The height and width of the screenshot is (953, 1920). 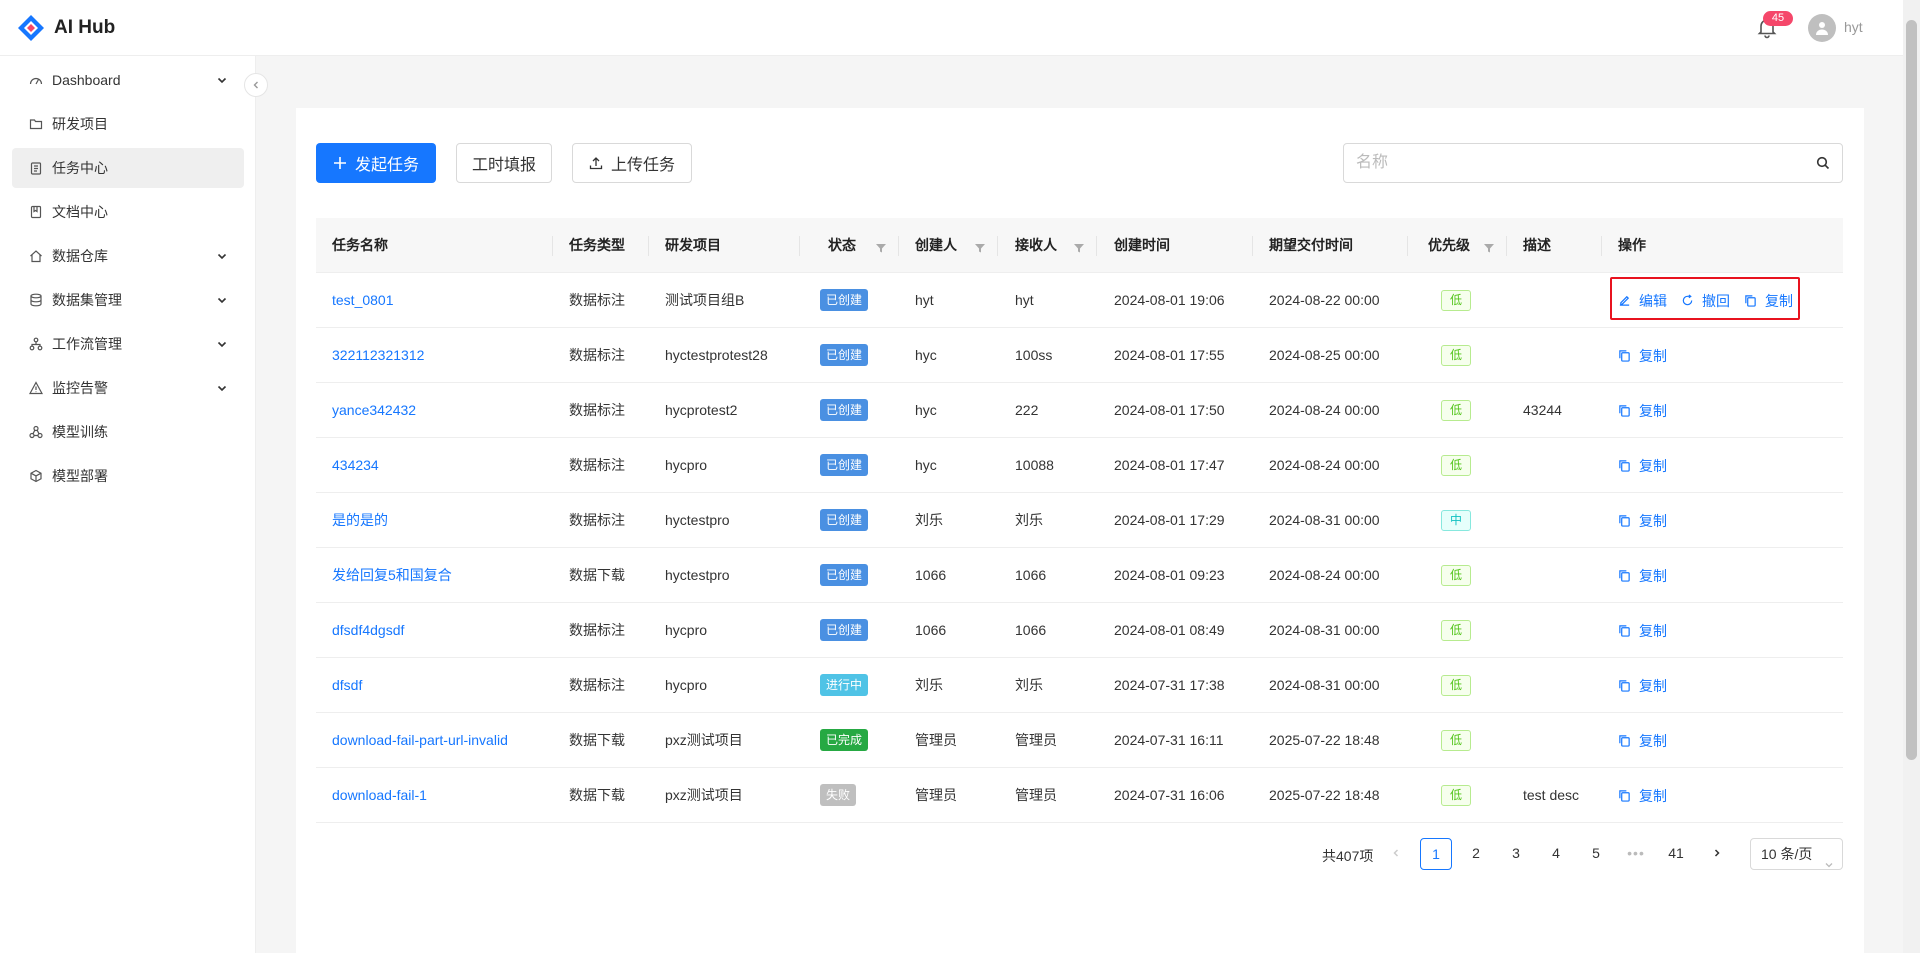 What do you see at coordinates (368, 630) in the screenshot?
I see `task-name-link: dfsdf4dgsdf` at bounding box center [368, 630].